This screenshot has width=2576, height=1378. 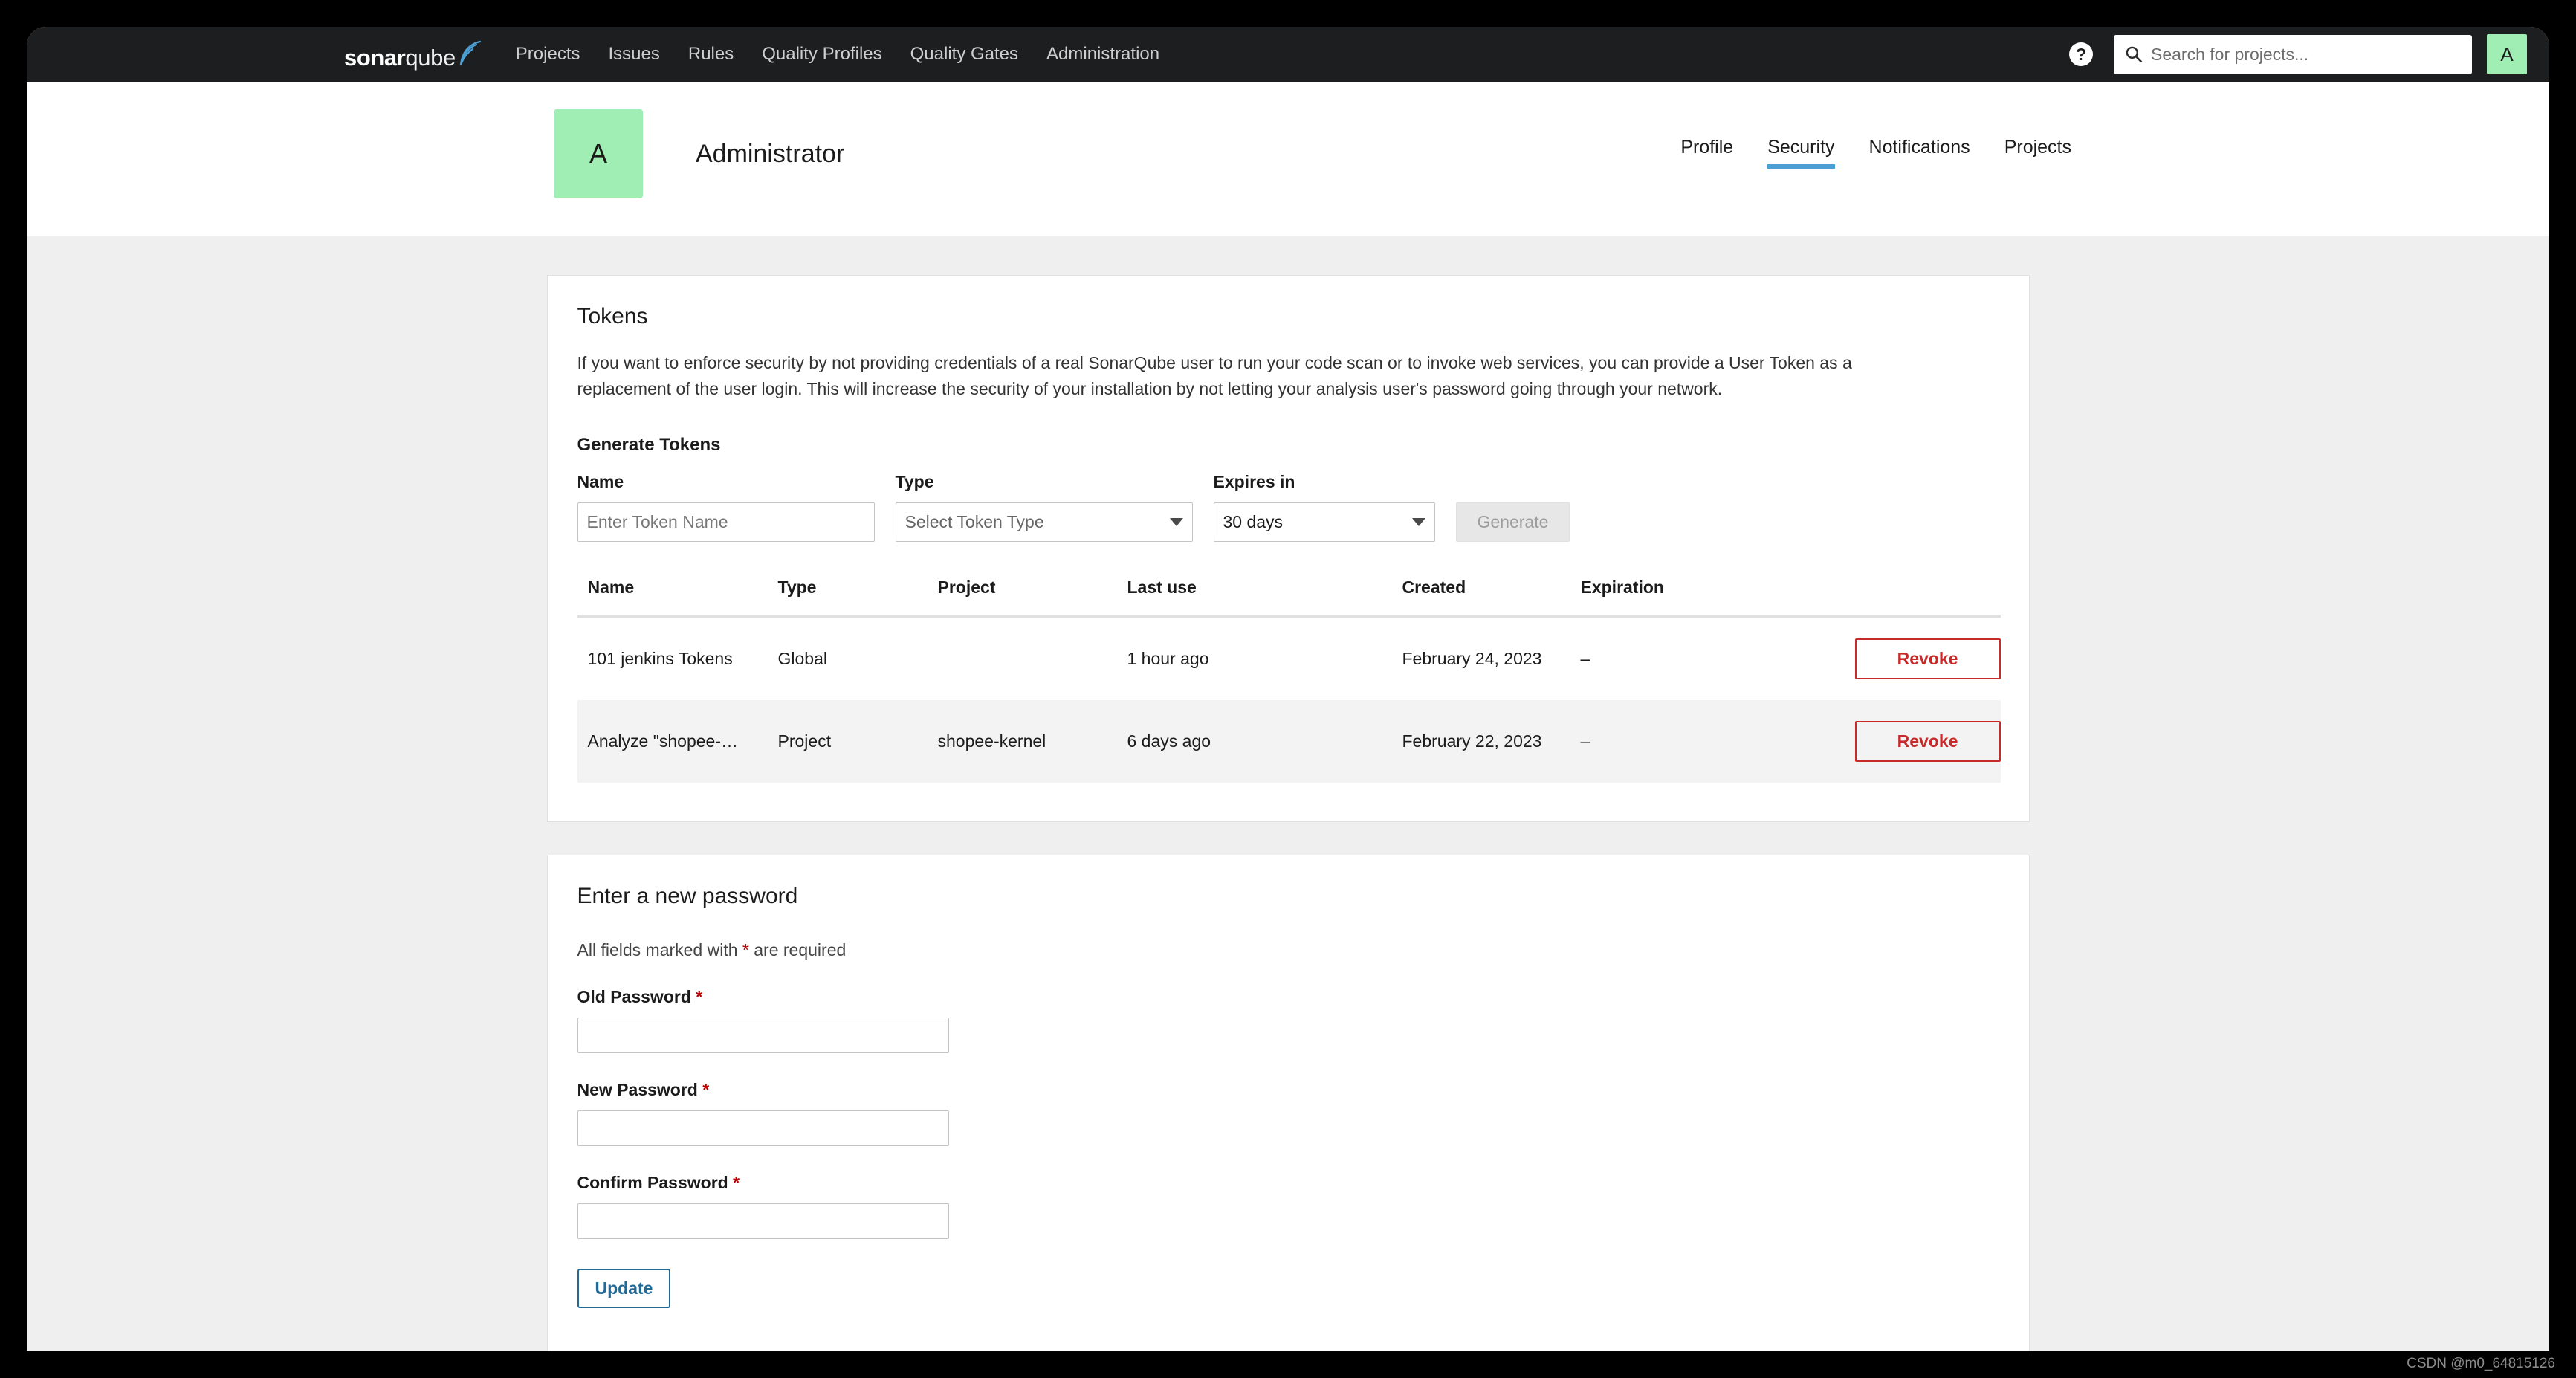 I want to click on token-expires-value: 30 days, so click(x=1253, y=521).